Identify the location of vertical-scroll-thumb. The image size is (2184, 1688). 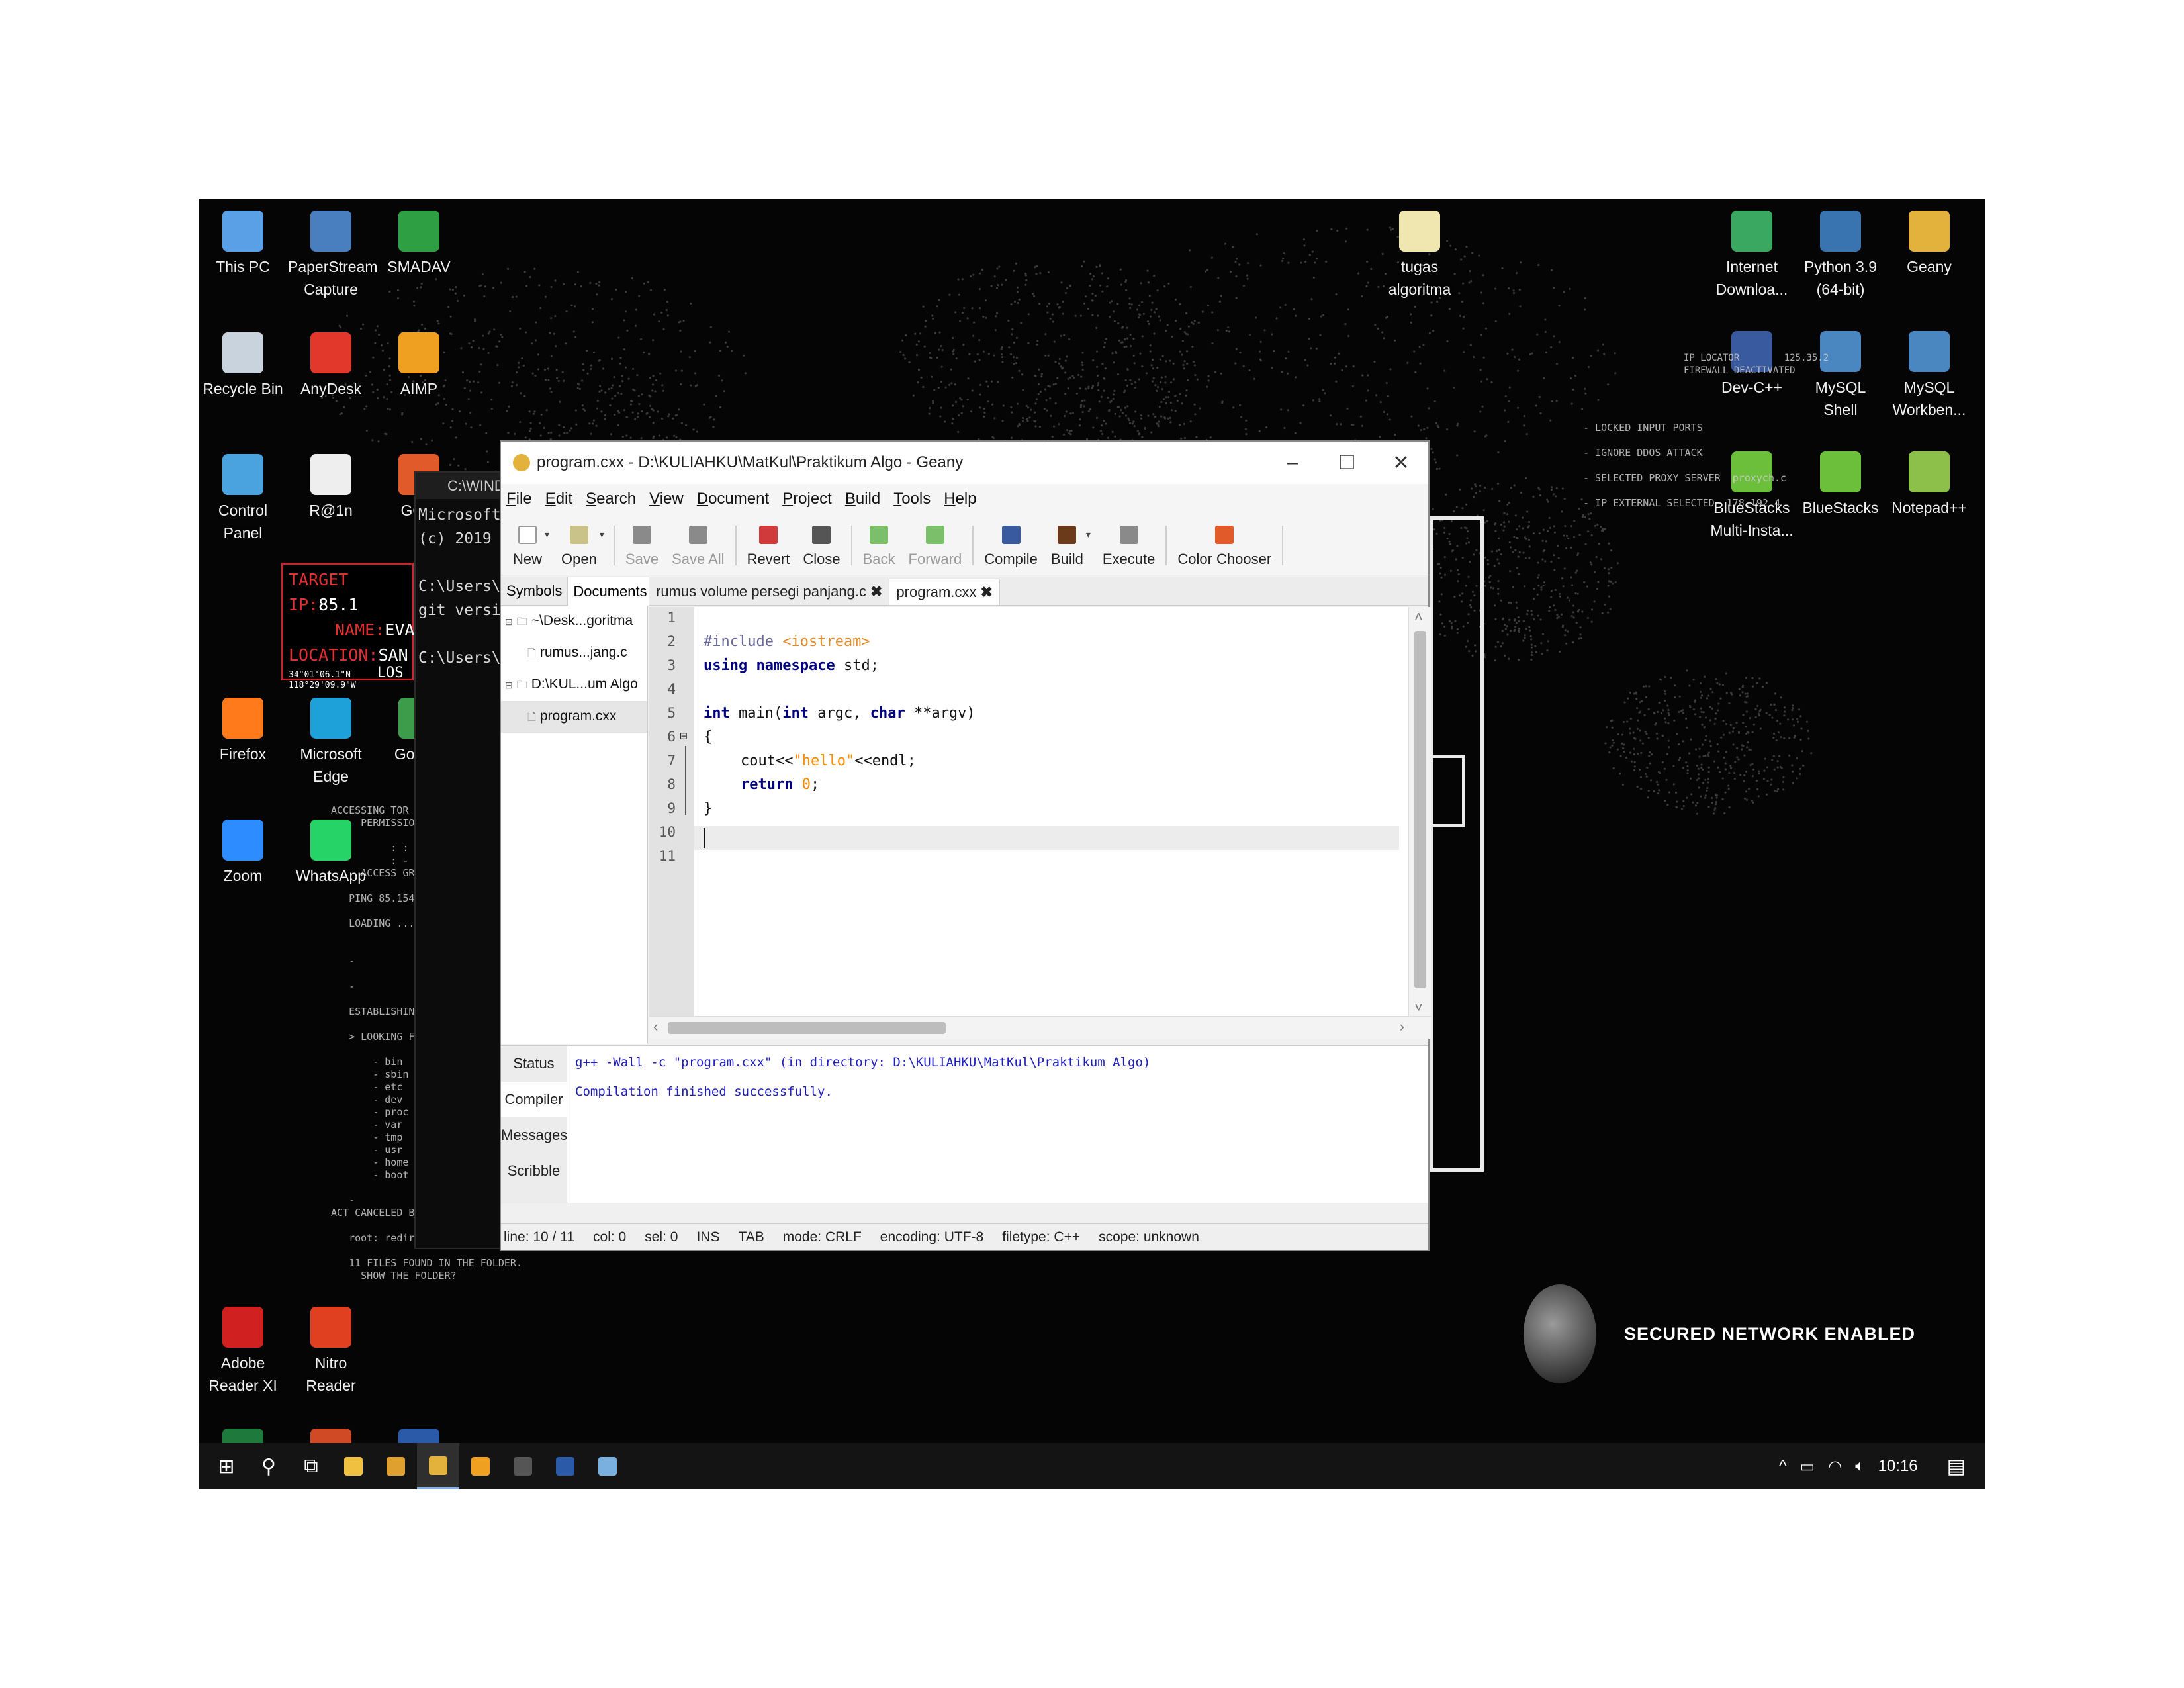
(1420, 809).